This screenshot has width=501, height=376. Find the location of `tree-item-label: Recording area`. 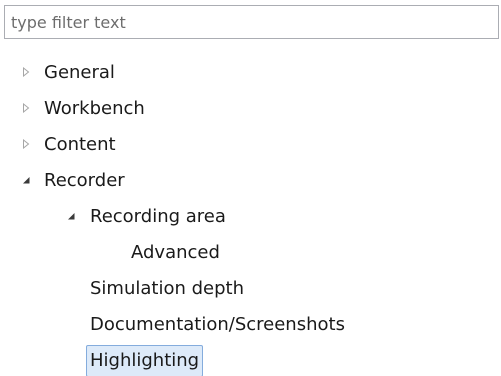

tree-item-label: Recording area is located at coordinates (158, 217).